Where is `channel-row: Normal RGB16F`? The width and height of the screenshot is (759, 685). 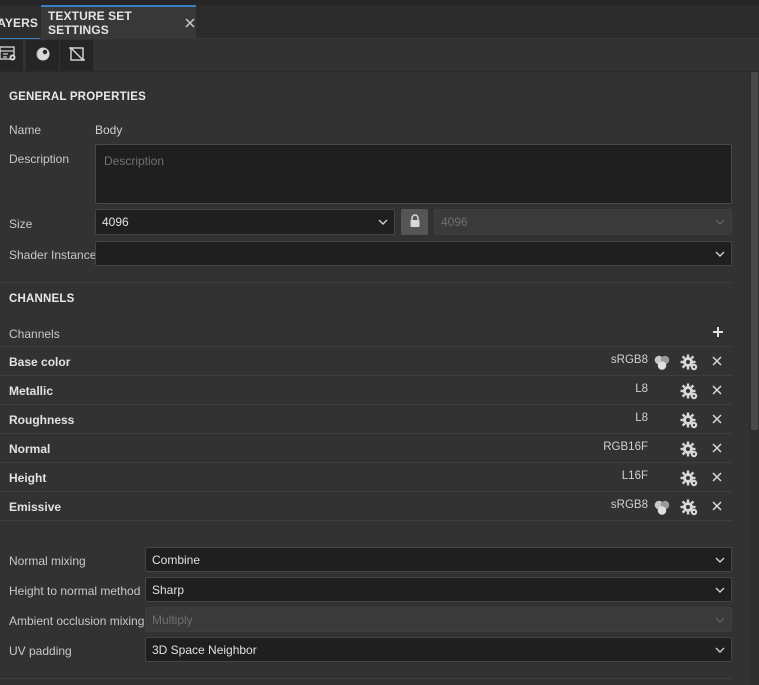
channel-row: Normal RGB16F is located at coordinates (366, 448).